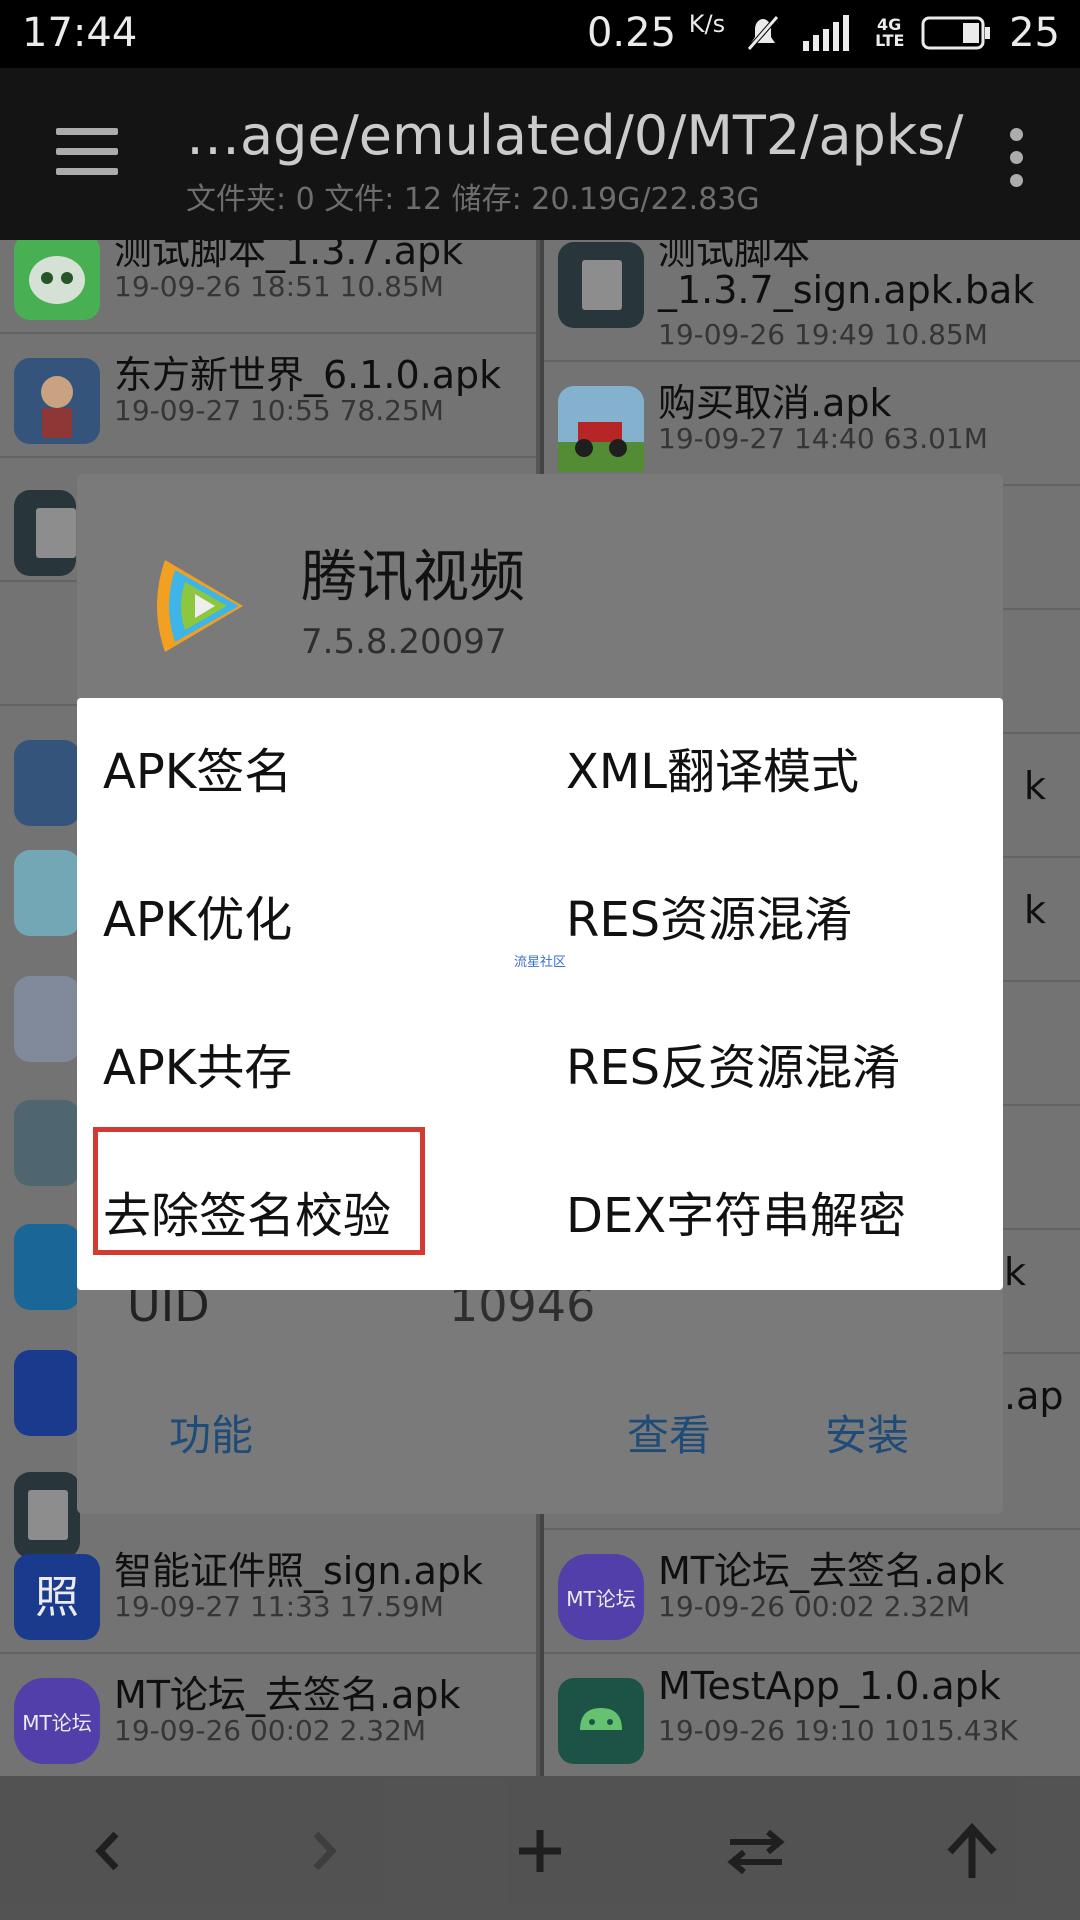 This screenshot has width=1080, height=1920. What do you see at coordinates (308, 375) in the screenshot?
I see `file-name: 东方新世界_6.1.0.apk` at bounding box center [308, 375].